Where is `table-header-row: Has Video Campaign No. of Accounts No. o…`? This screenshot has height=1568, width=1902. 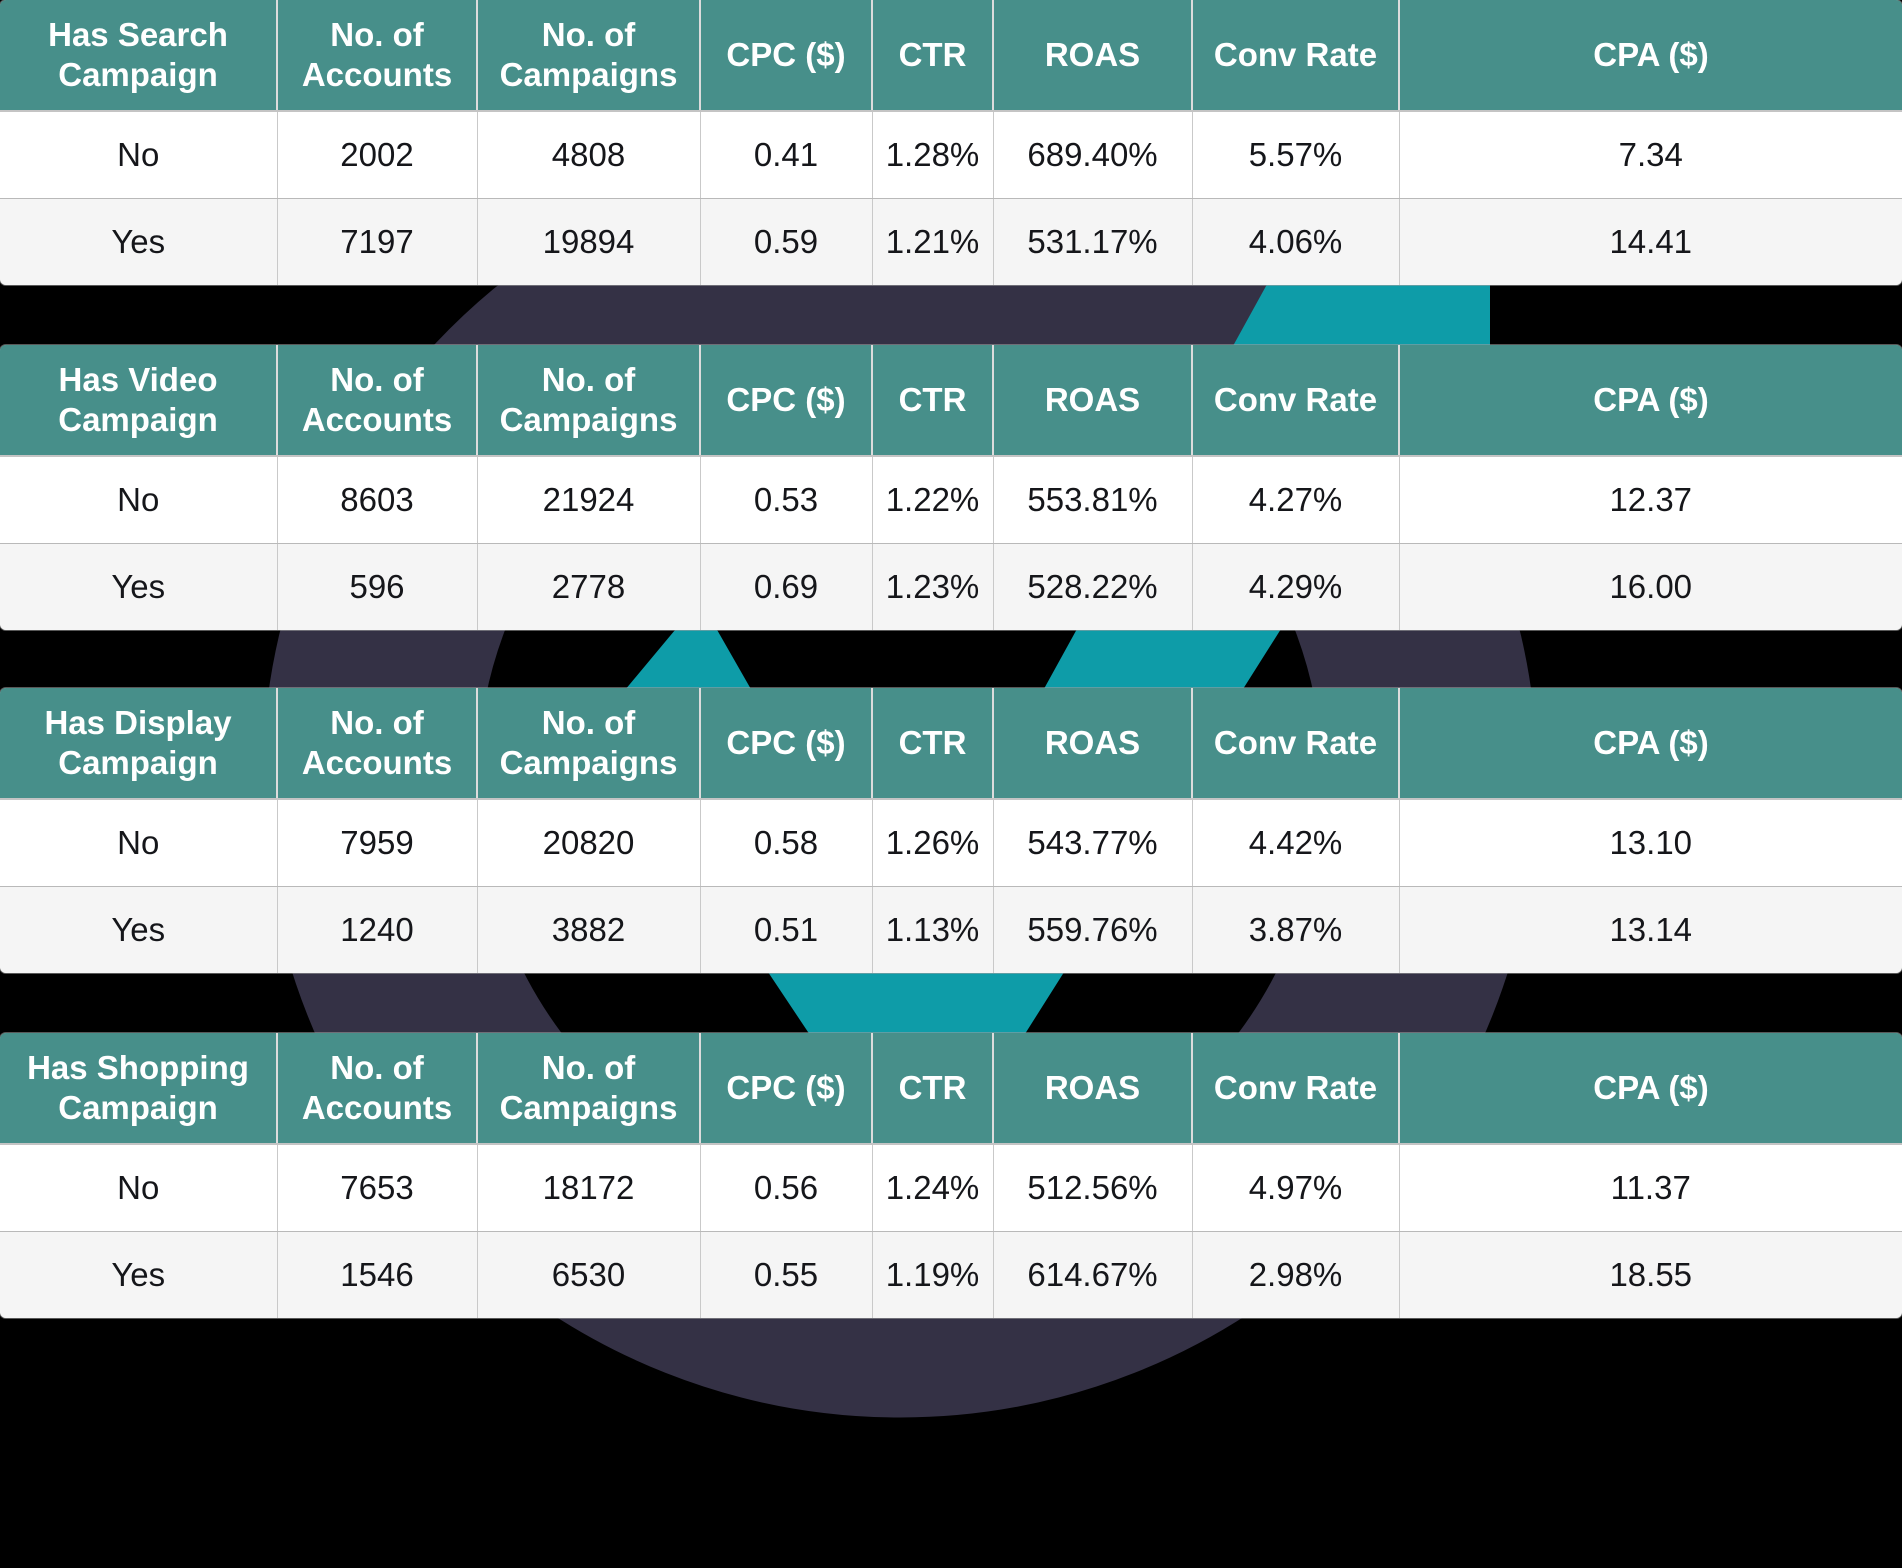 table-header-row: Has Video Campaign No. of Accounts No. o… is located at coordinates (951, 401).